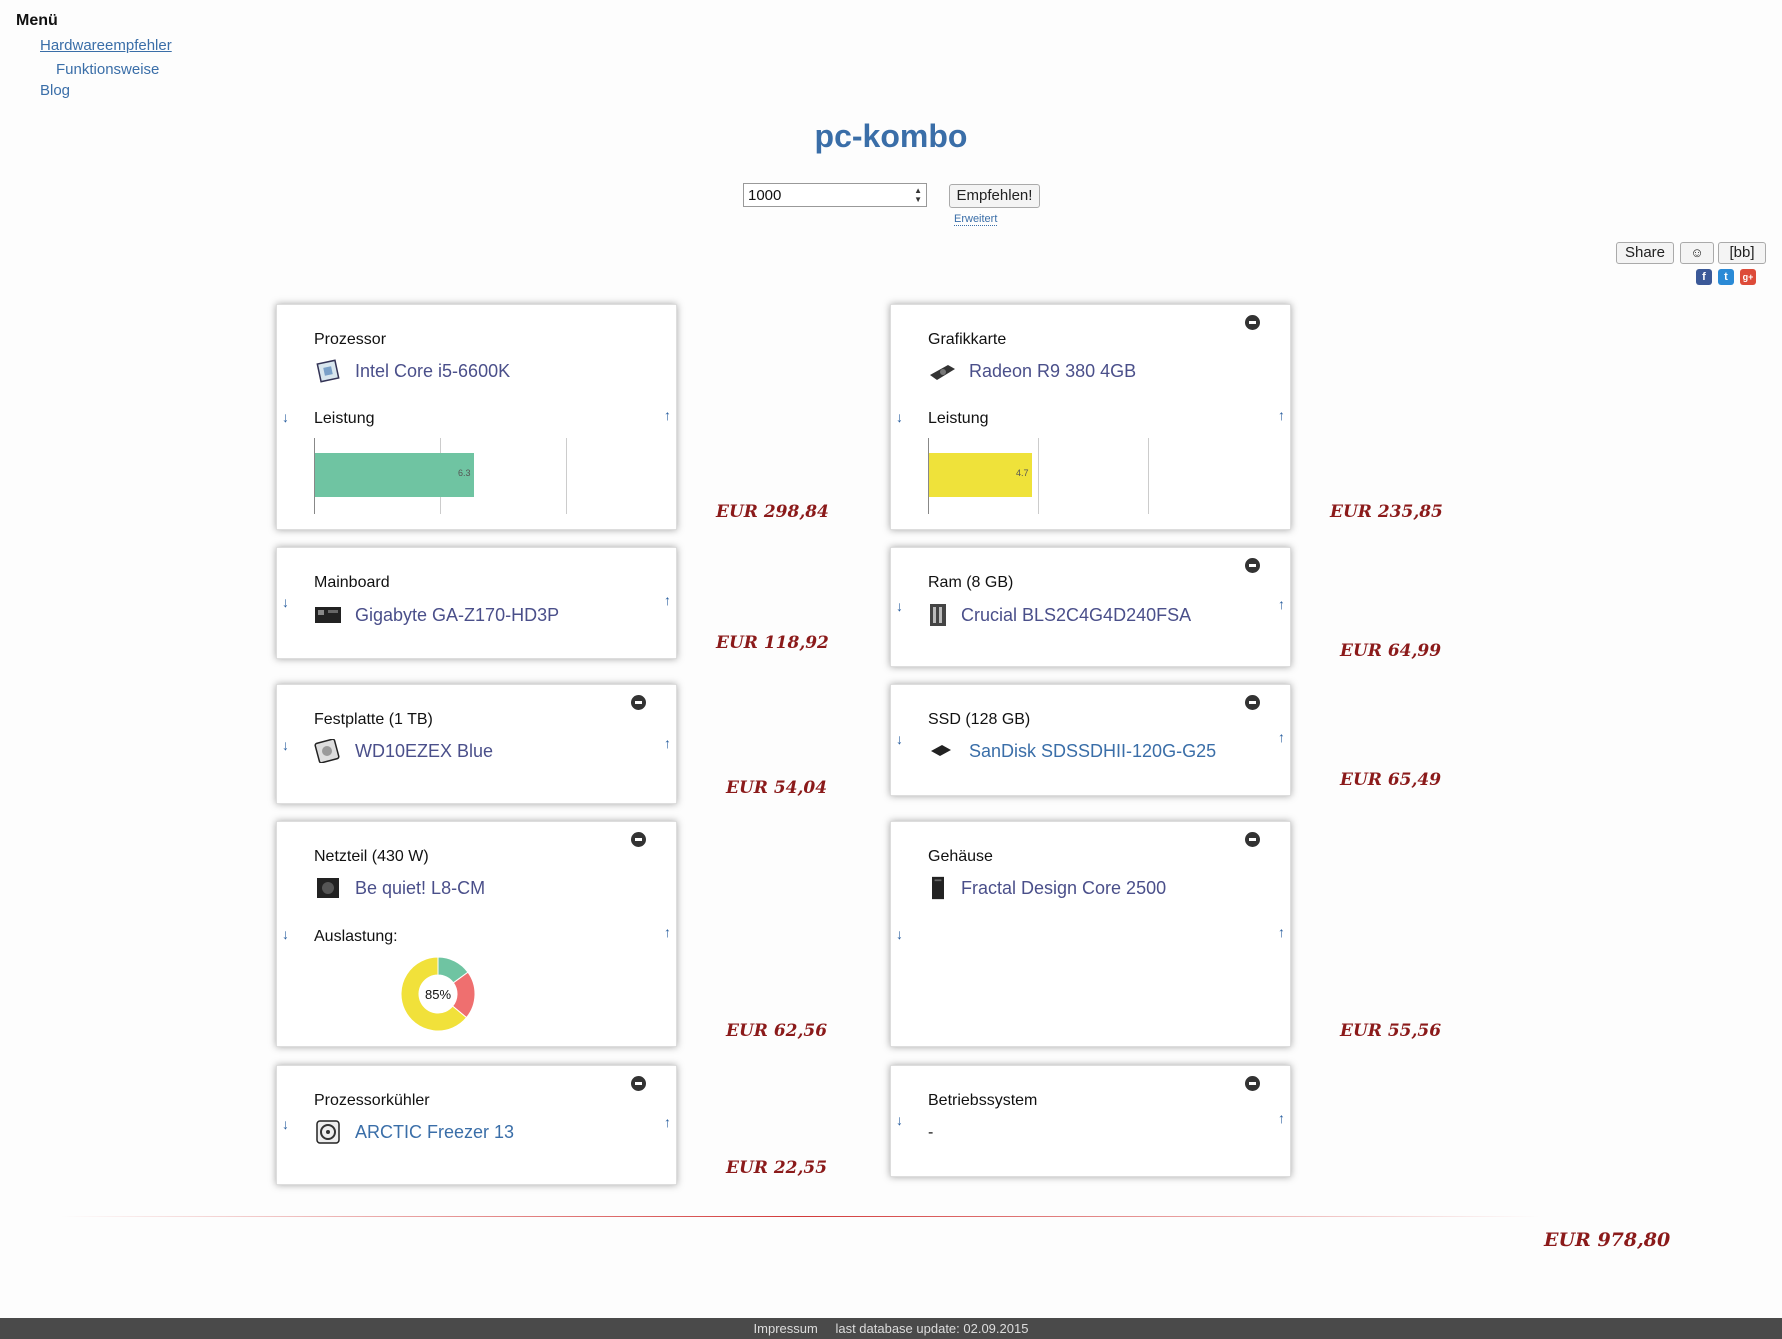 The width and height of the screenshot is (1782, 1339). Describe the element at coordinates (432, 371) in the screenshot. I see `product-name: Intel Core i5-6600K` at that location.